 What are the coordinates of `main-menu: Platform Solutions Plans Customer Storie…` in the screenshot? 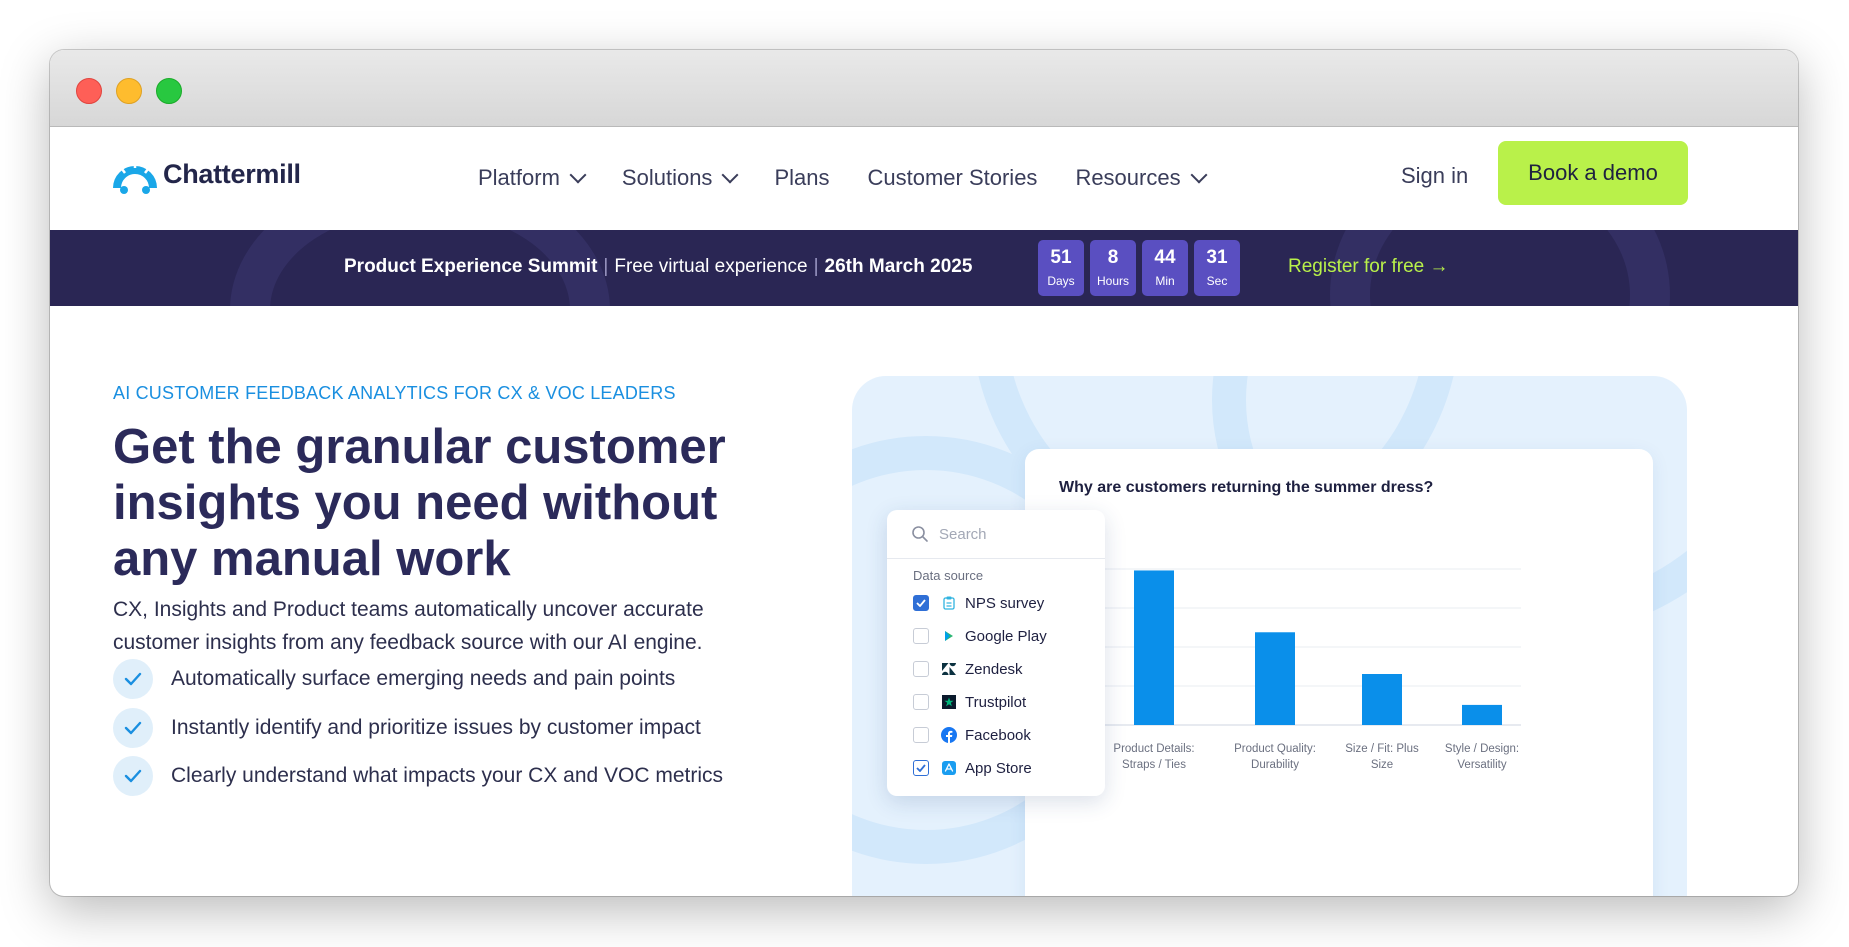 It's located at (843, 178).